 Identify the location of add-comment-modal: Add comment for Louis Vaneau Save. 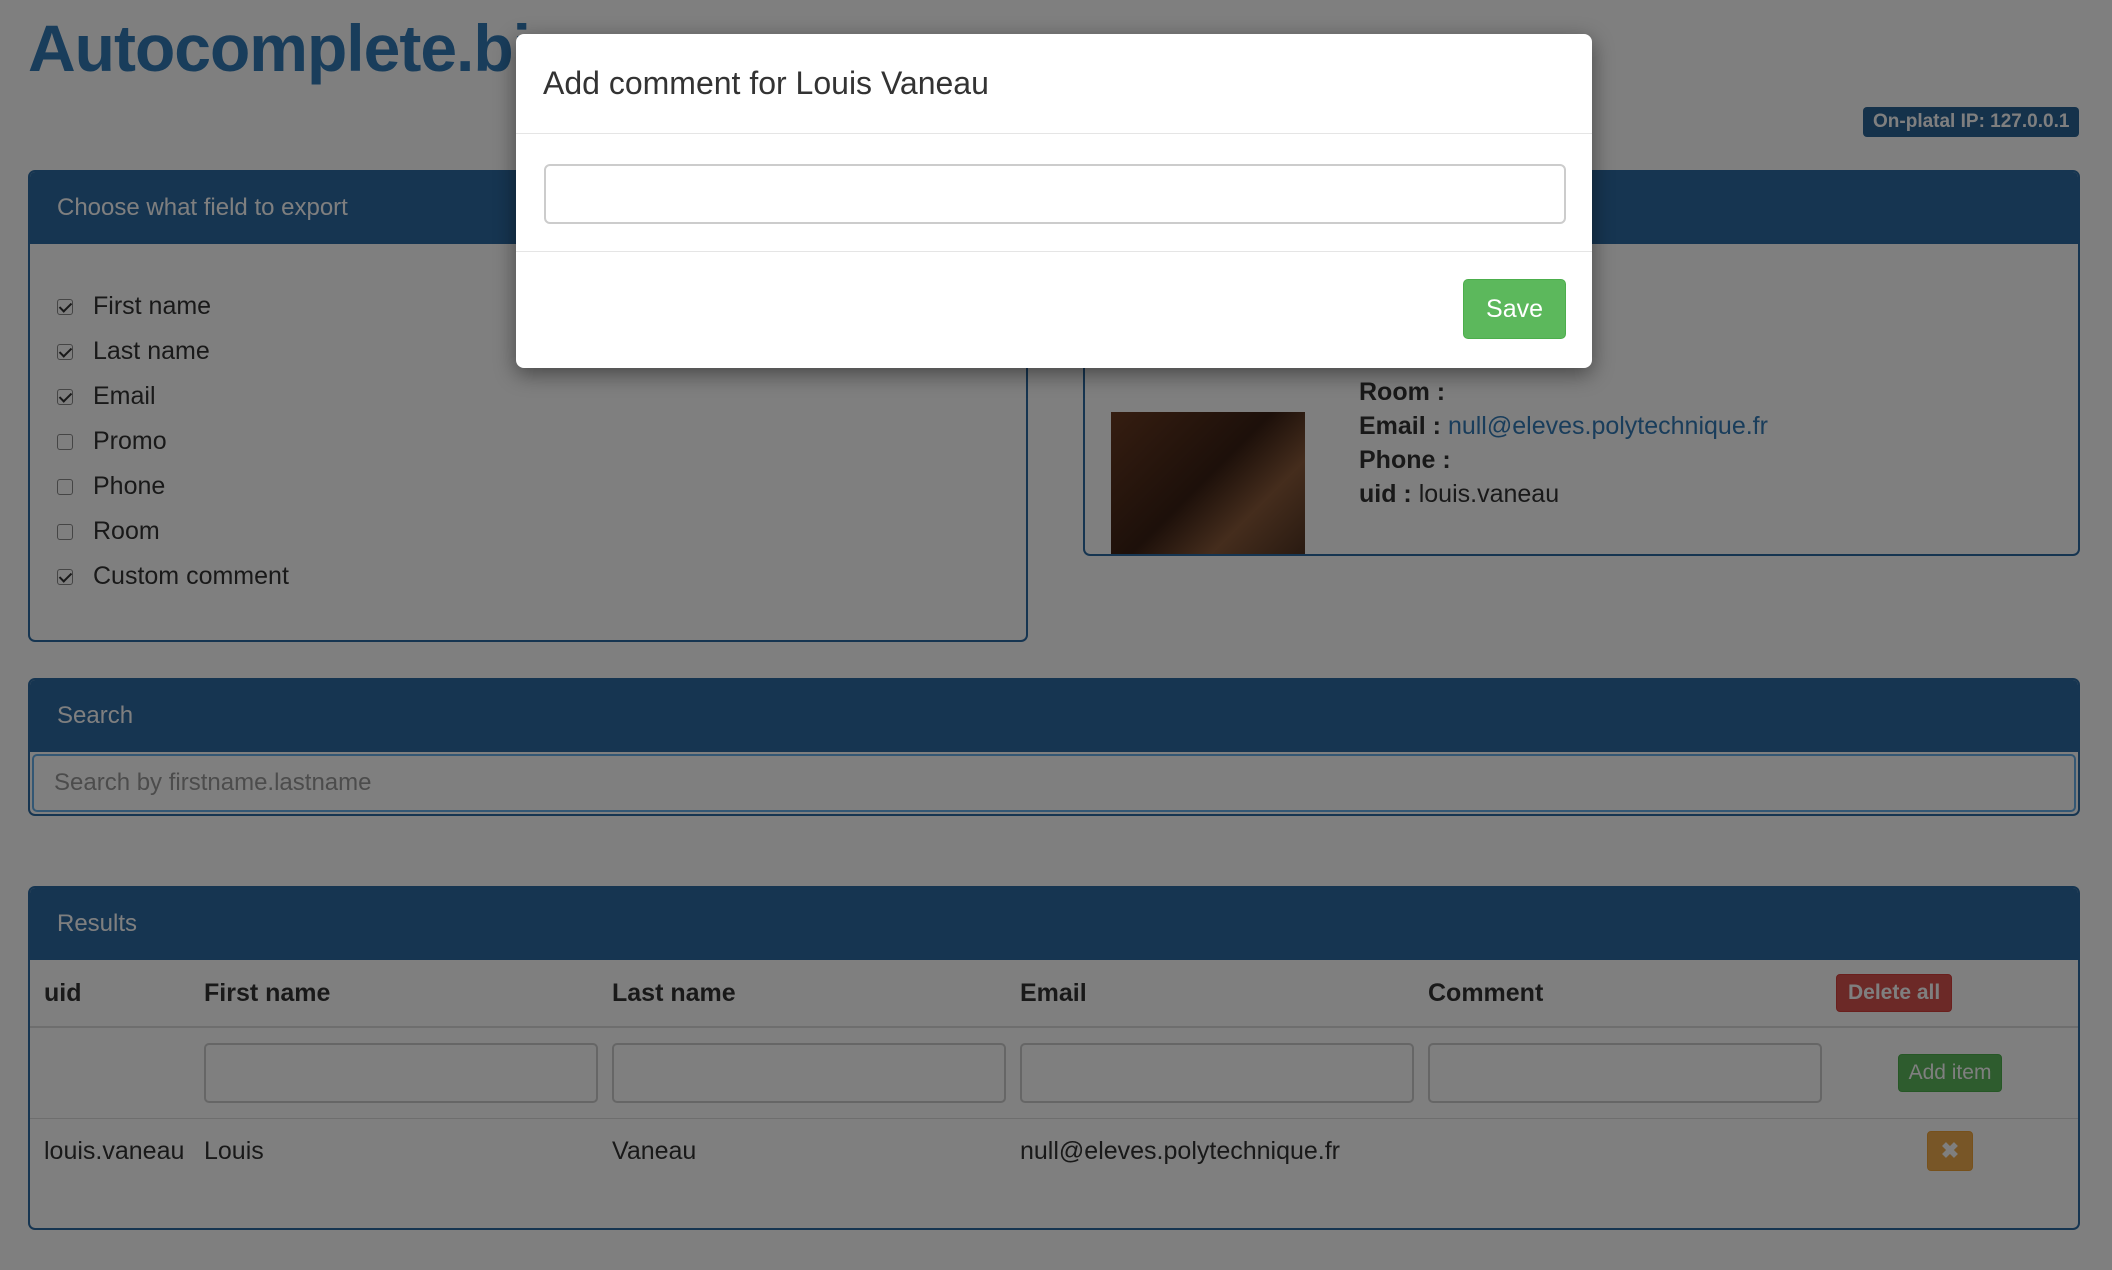
(1054, 201).